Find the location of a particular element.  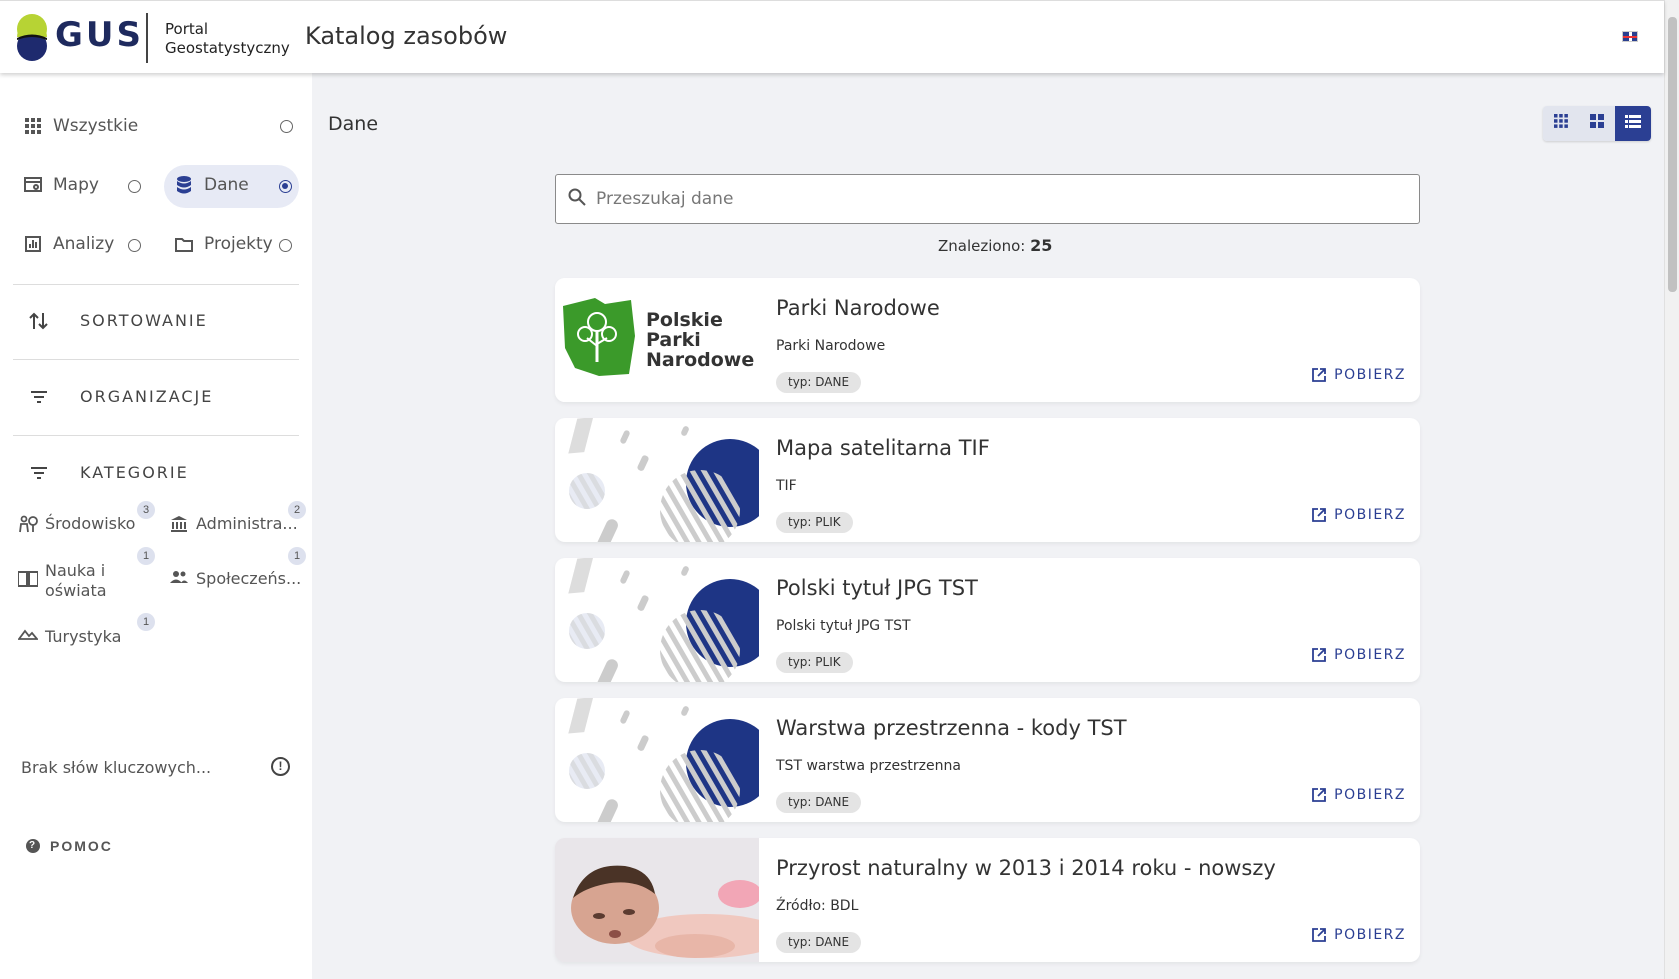

page-scrollbar is located at coordinates (1671, 489).